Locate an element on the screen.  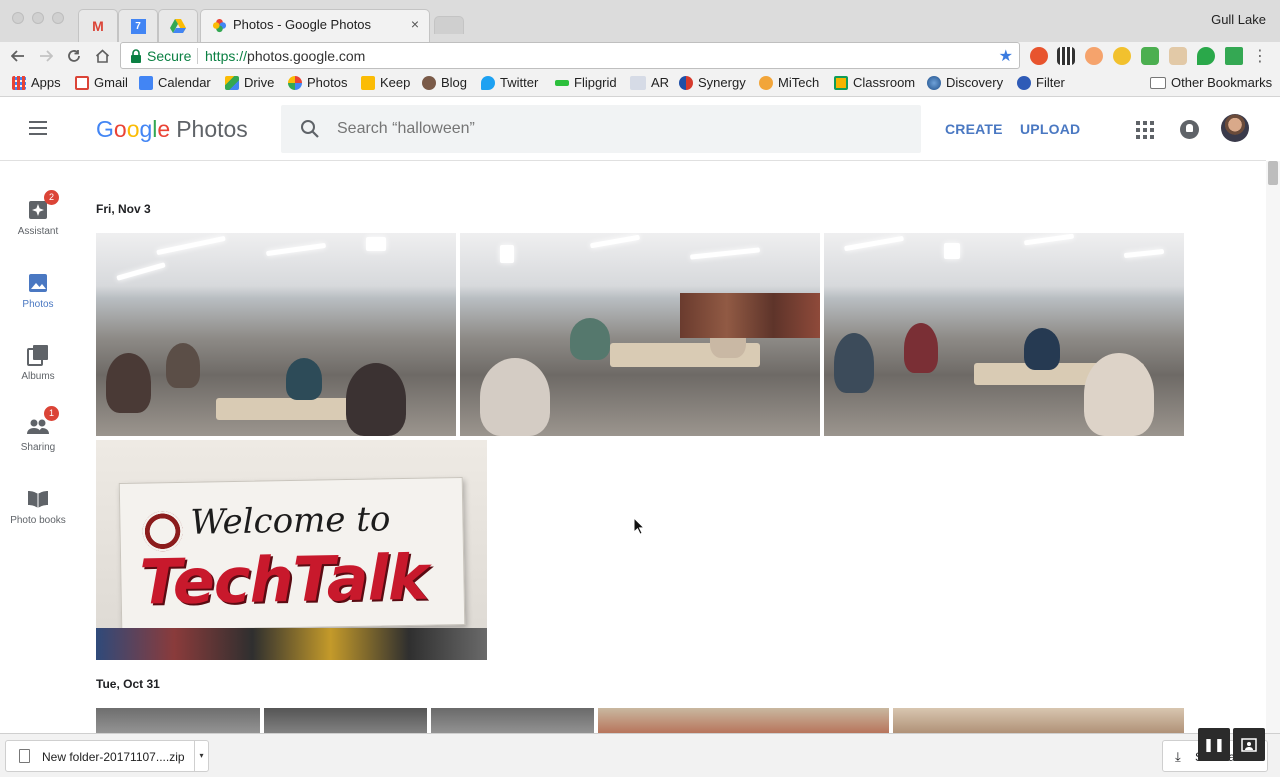
bookmark-classroom: Classroom is located at coordinates (874, 82).